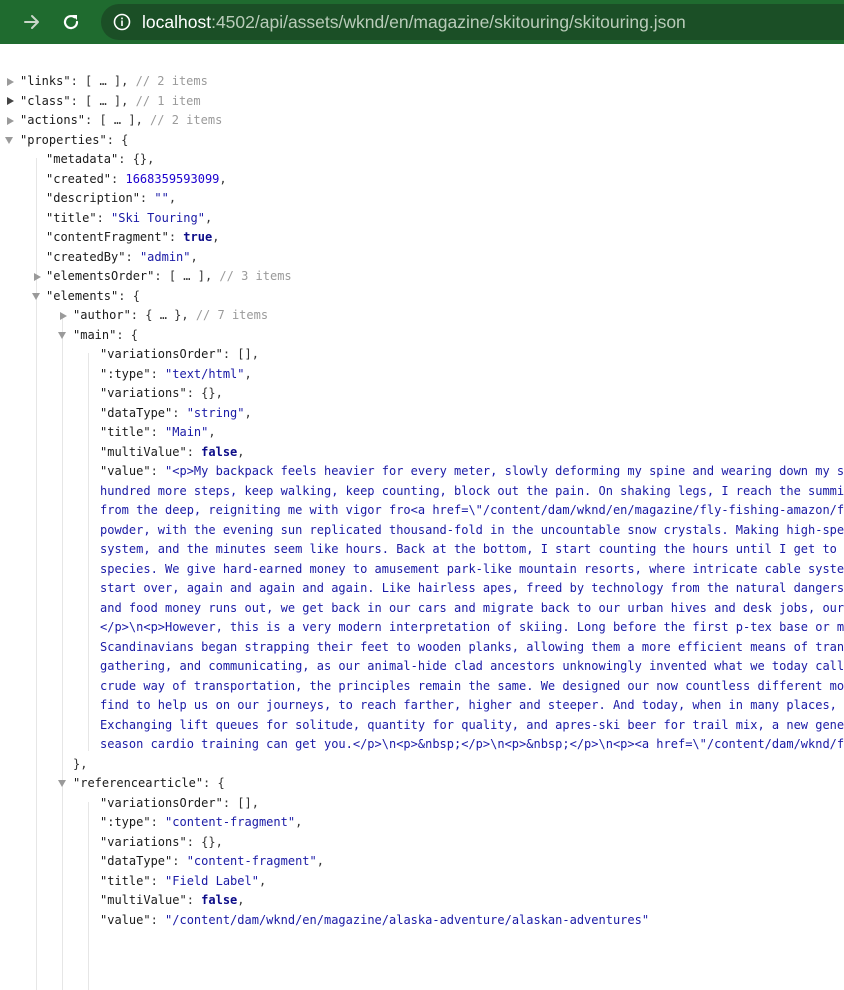  Describe the element at coordinates (82, 295) in the screenshot. I see `json-key: "elements"` at that location.